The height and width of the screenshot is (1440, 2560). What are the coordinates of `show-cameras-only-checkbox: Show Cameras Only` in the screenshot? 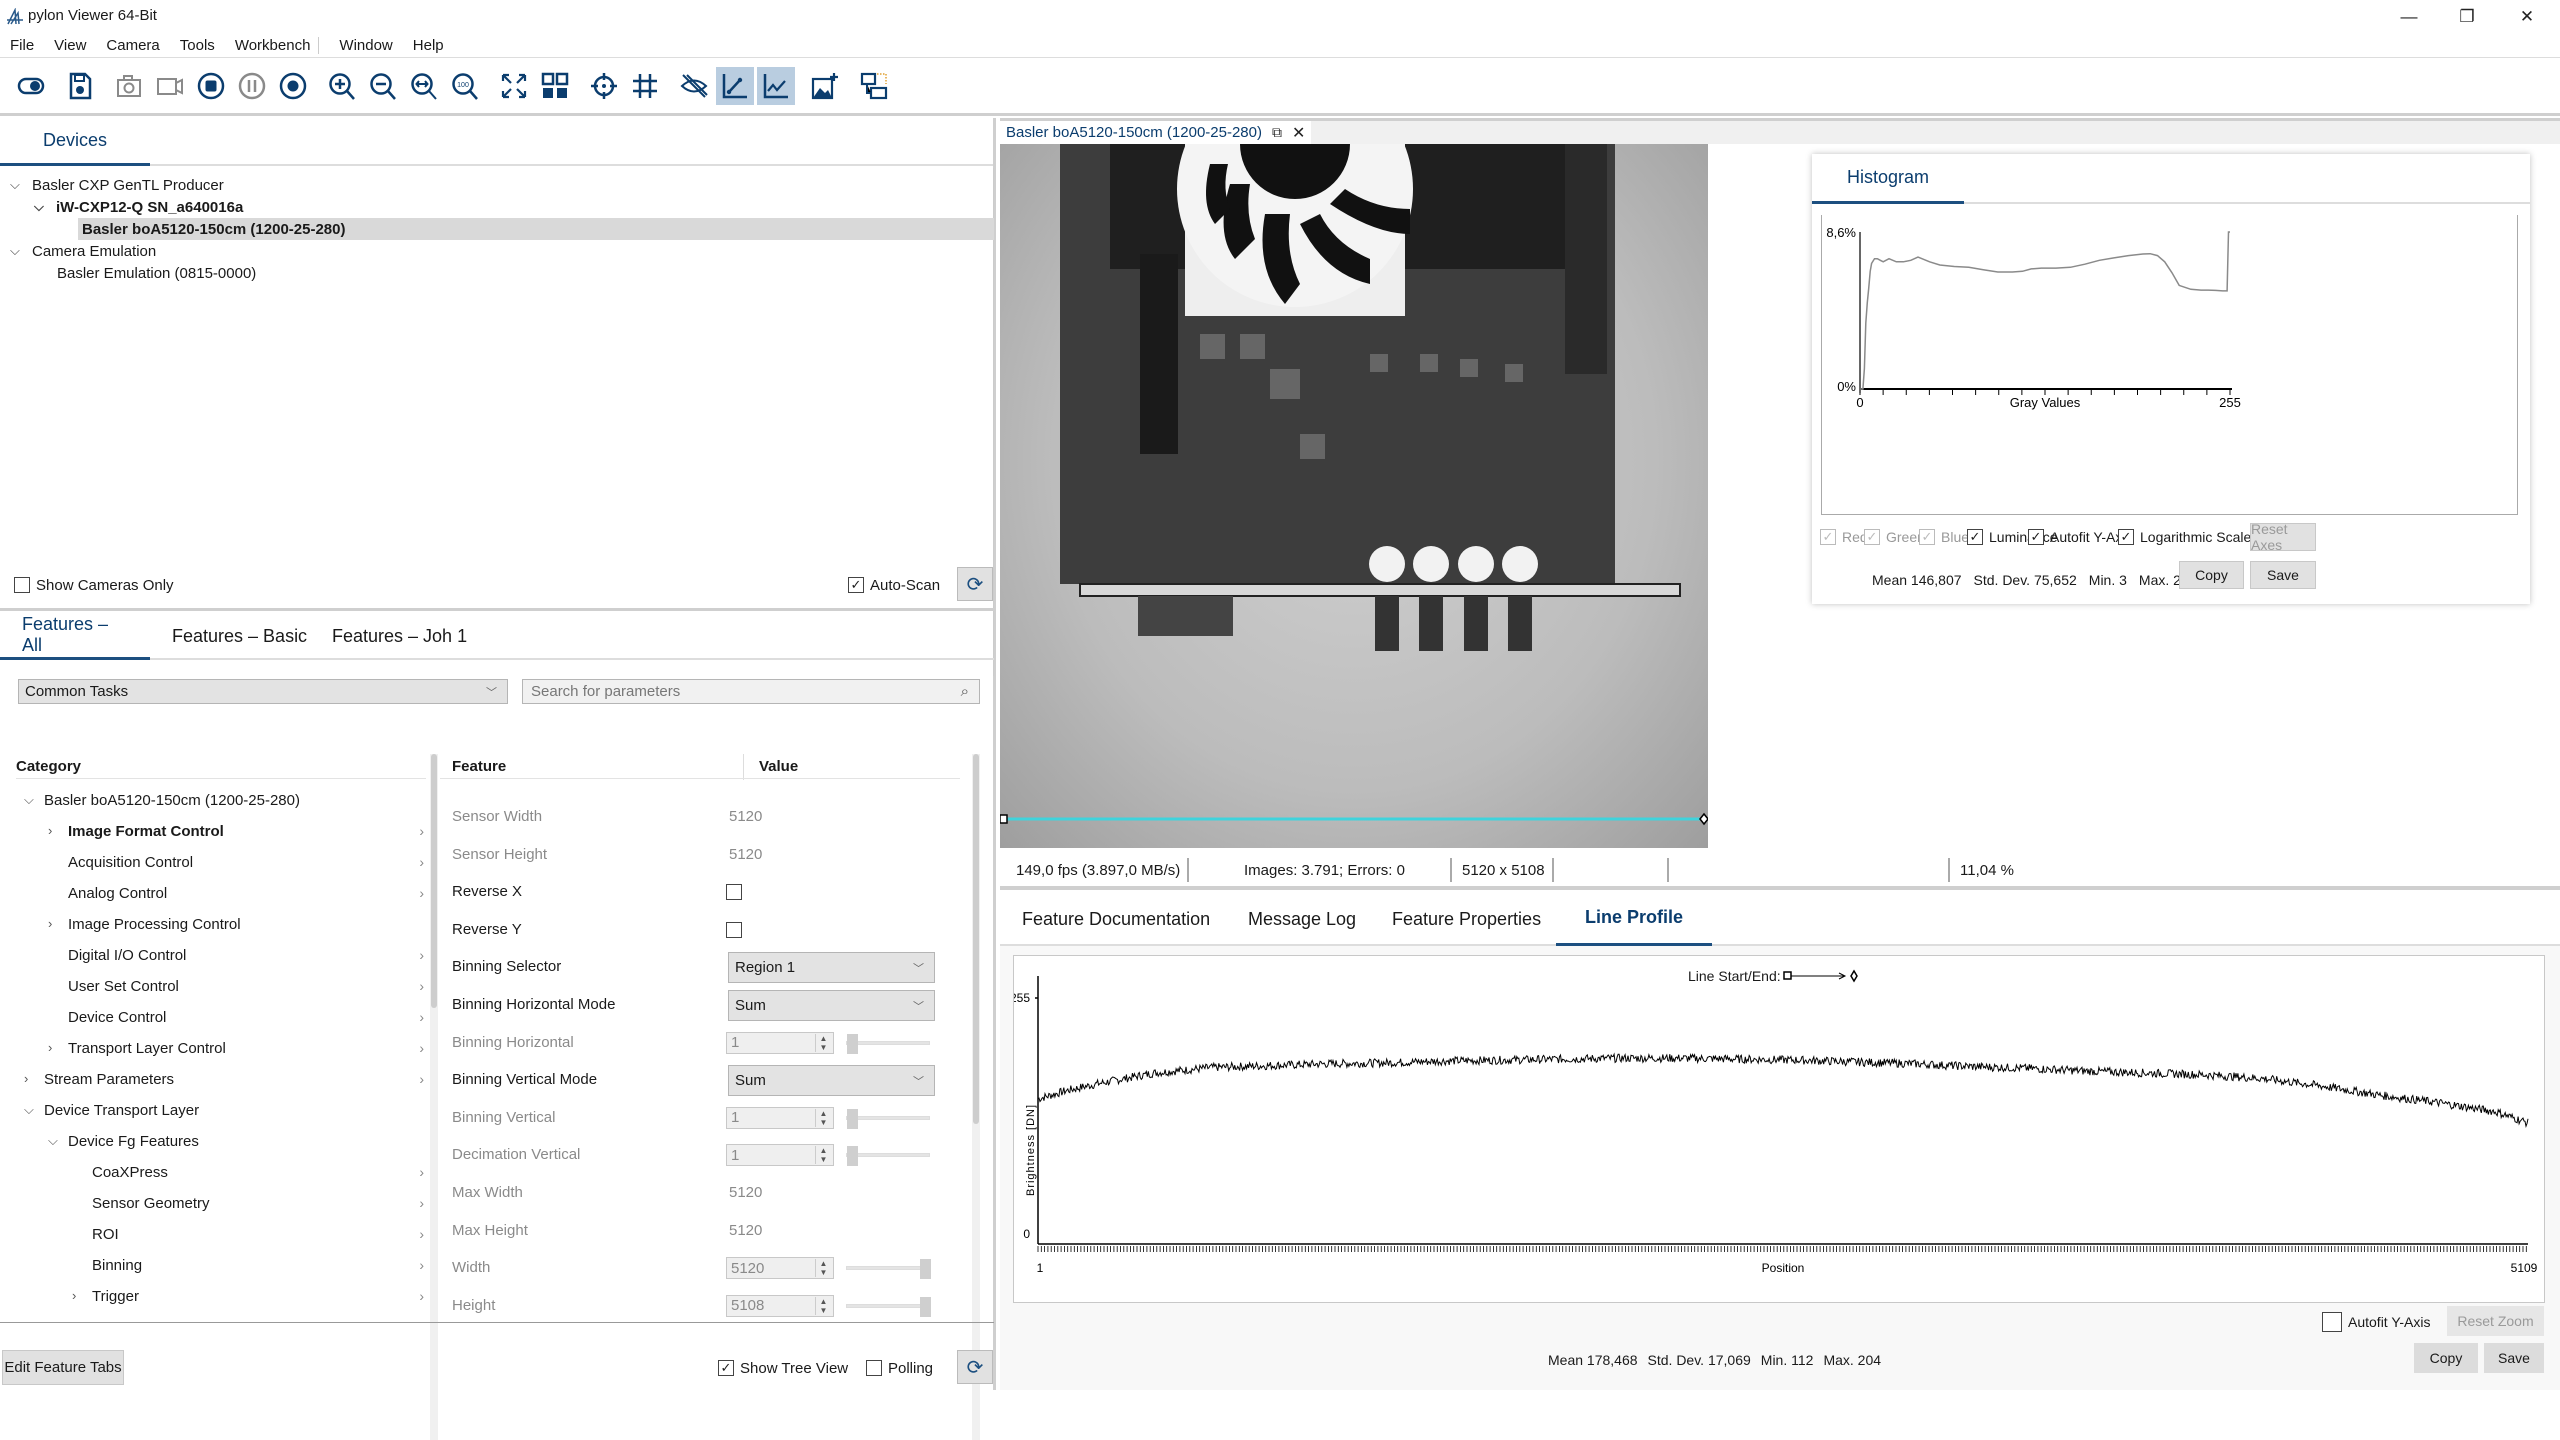 It's located at (94, 585).